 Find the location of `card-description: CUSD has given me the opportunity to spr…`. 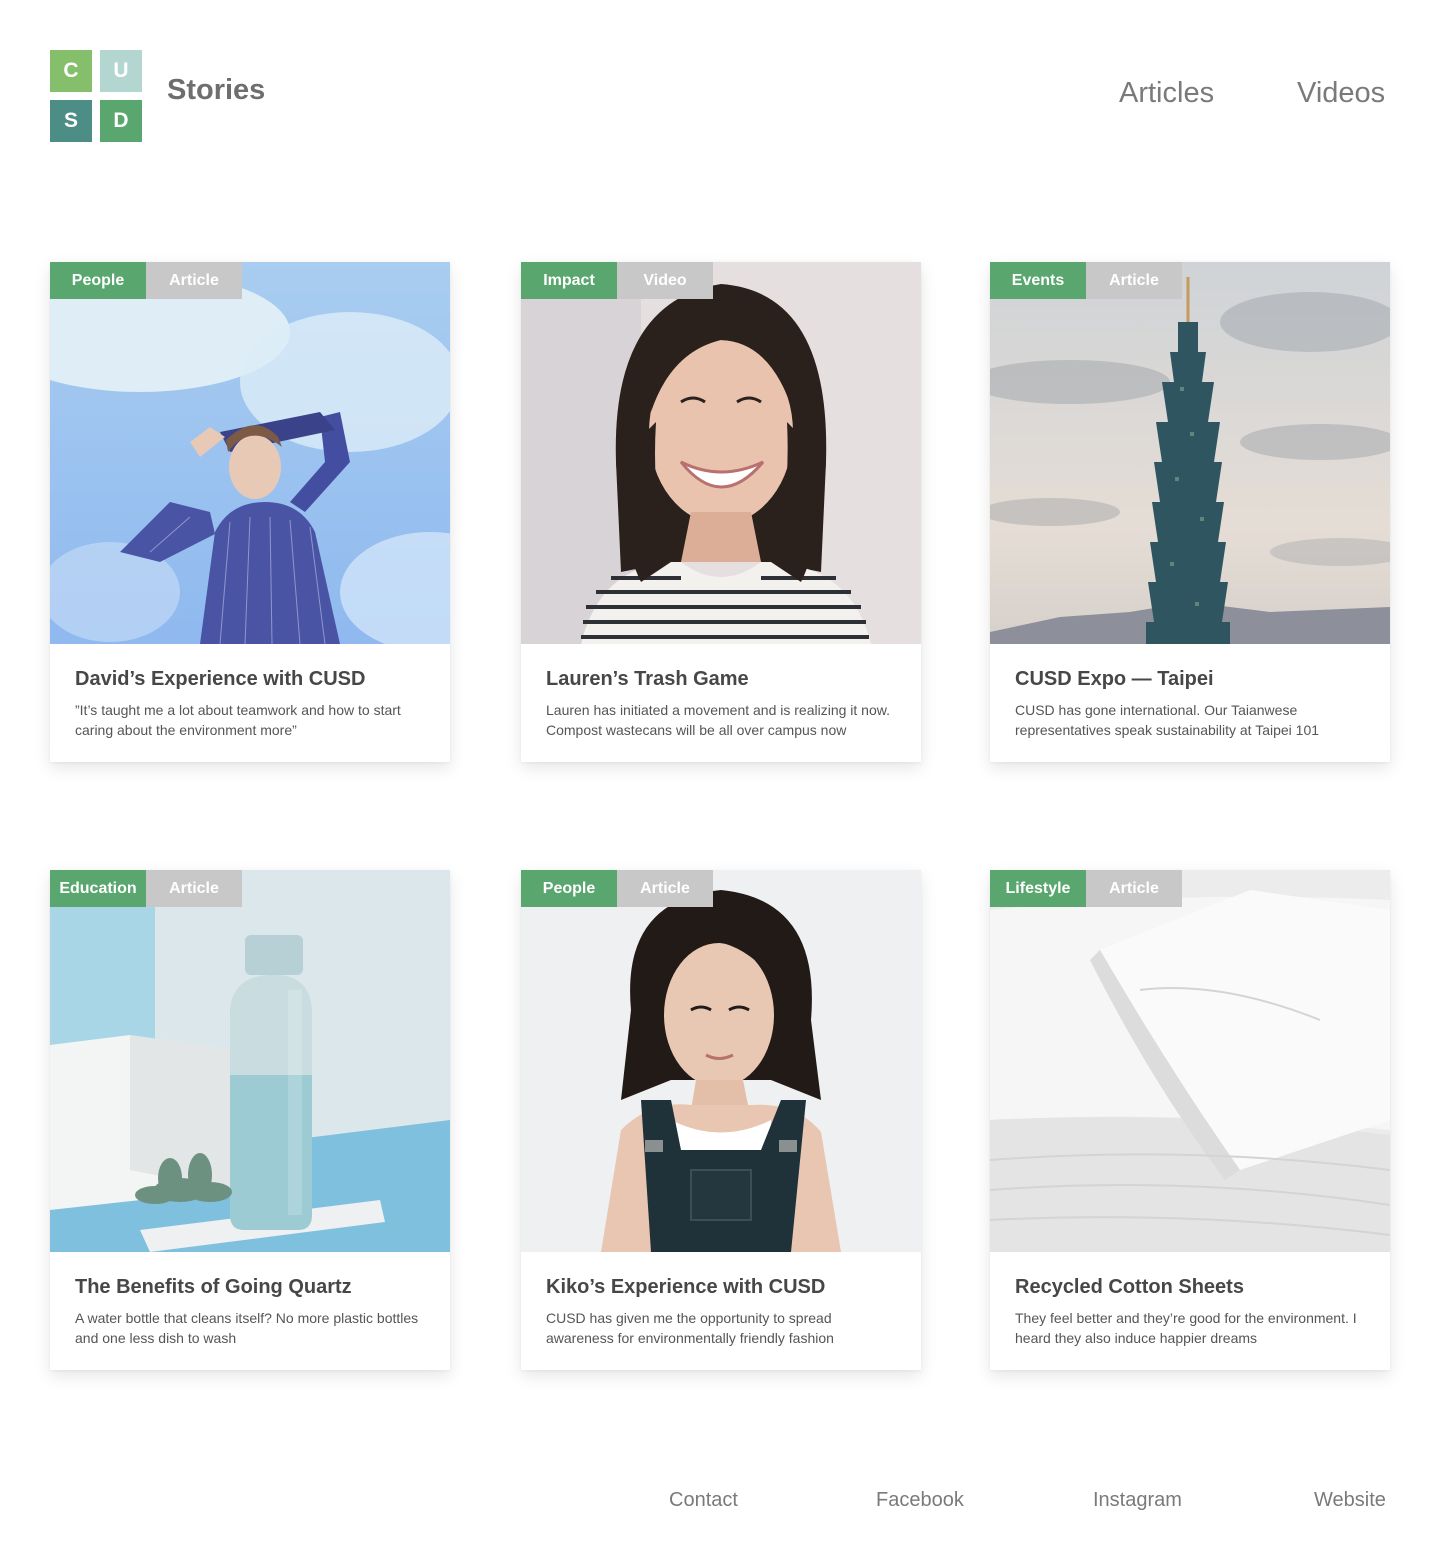

card-description: CUSD has given me the opportunity to spr… is located at coordinates (690, 1328).